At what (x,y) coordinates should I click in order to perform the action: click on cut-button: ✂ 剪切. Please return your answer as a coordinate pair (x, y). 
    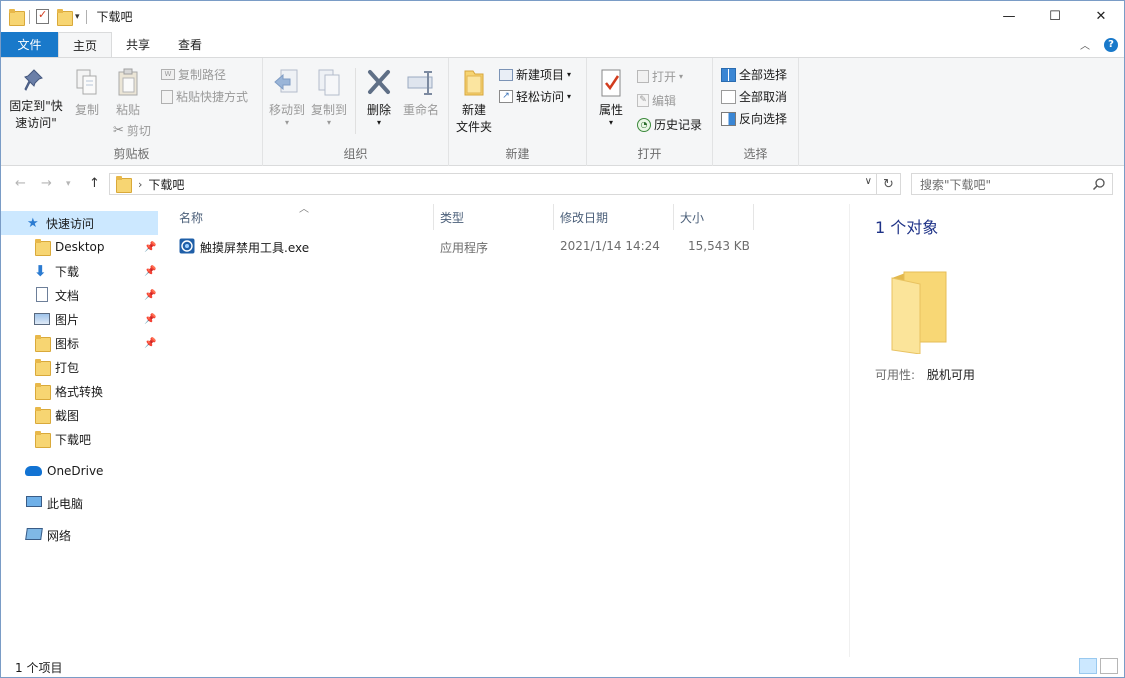
    Looking at the image, I should click on (132, 130).